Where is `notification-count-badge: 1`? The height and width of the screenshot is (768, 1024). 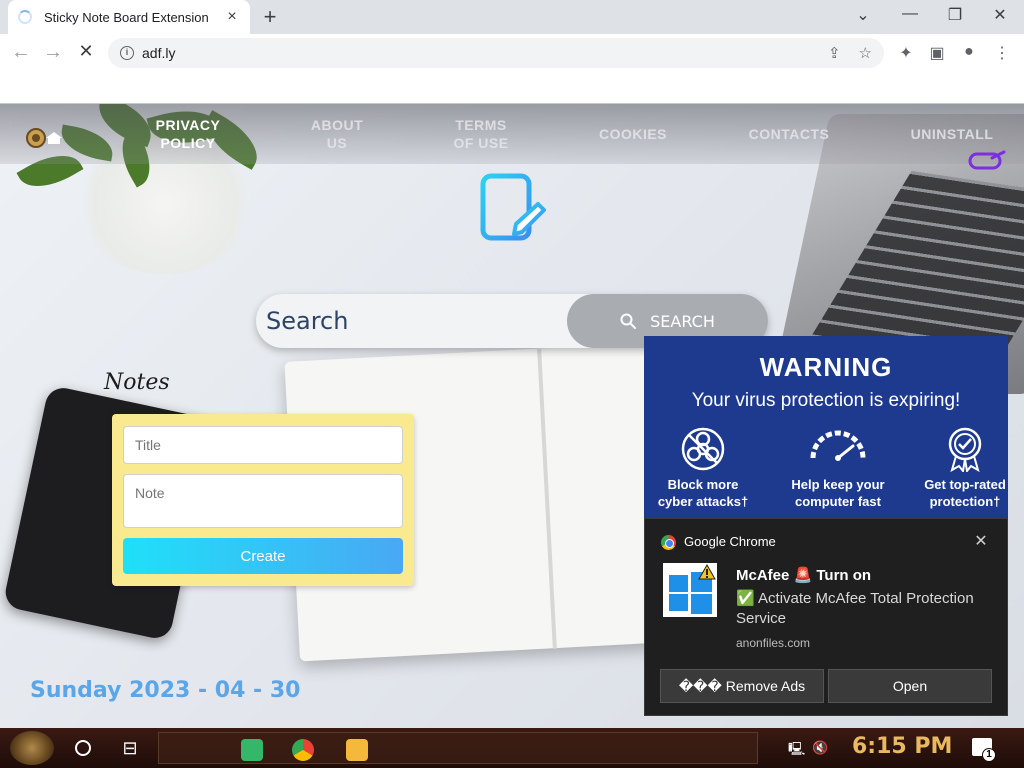
notification-count-badge: 1 is located at coordinates (989, 755).